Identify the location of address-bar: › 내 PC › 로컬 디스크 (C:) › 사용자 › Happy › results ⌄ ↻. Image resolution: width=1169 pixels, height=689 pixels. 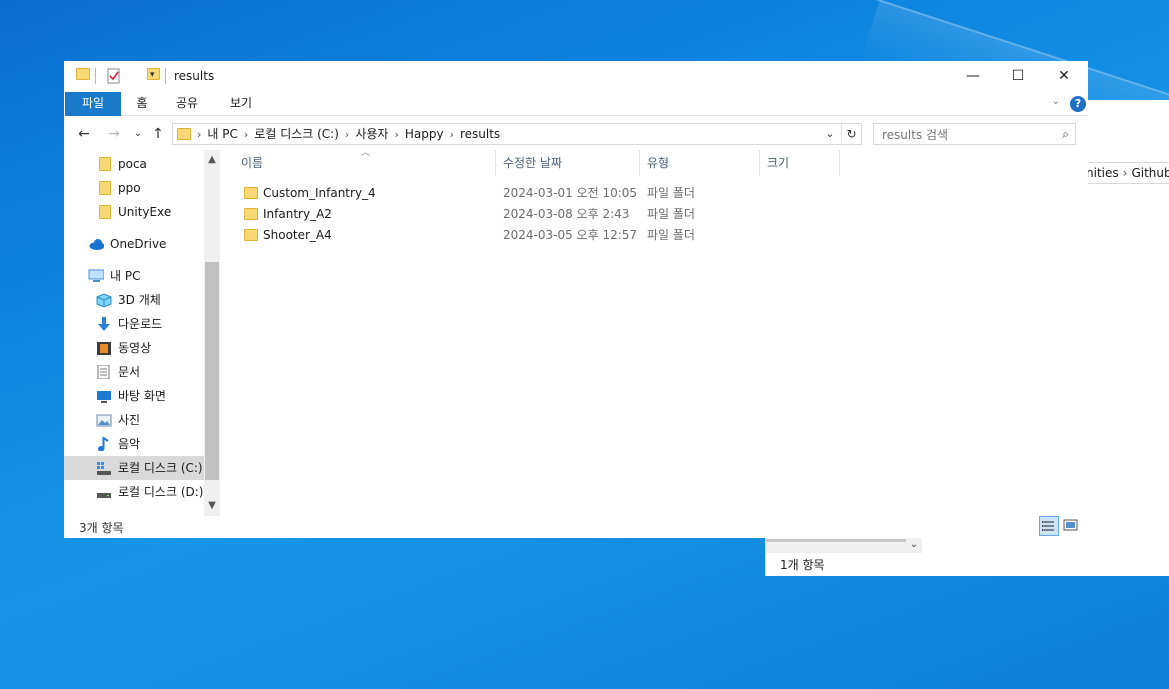
(517, 134).